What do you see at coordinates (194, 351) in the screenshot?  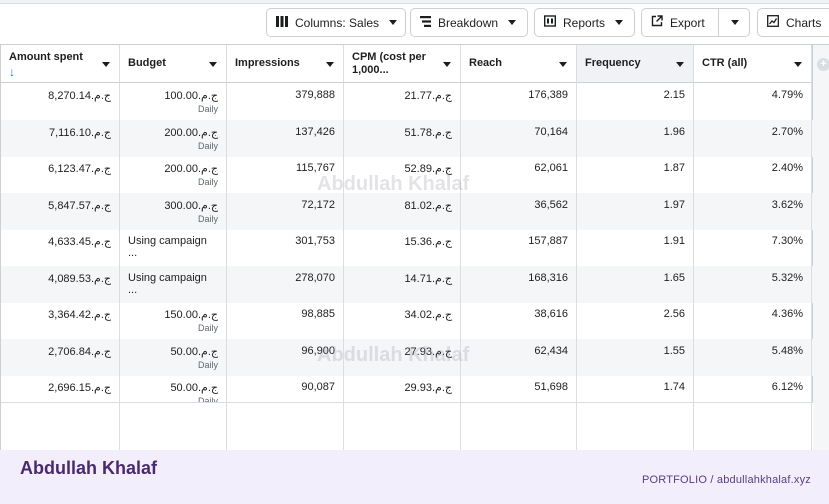 I see `cell-value: ج.م.50.00` at bounding box center [194, 351].